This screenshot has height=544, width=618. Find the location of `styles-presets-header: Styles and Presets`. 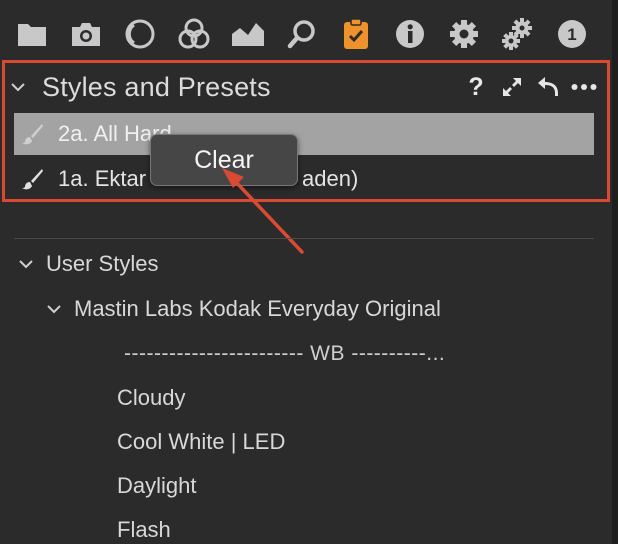

styles-presets-header: Styles and Presets is located at coordinates (140, 87).